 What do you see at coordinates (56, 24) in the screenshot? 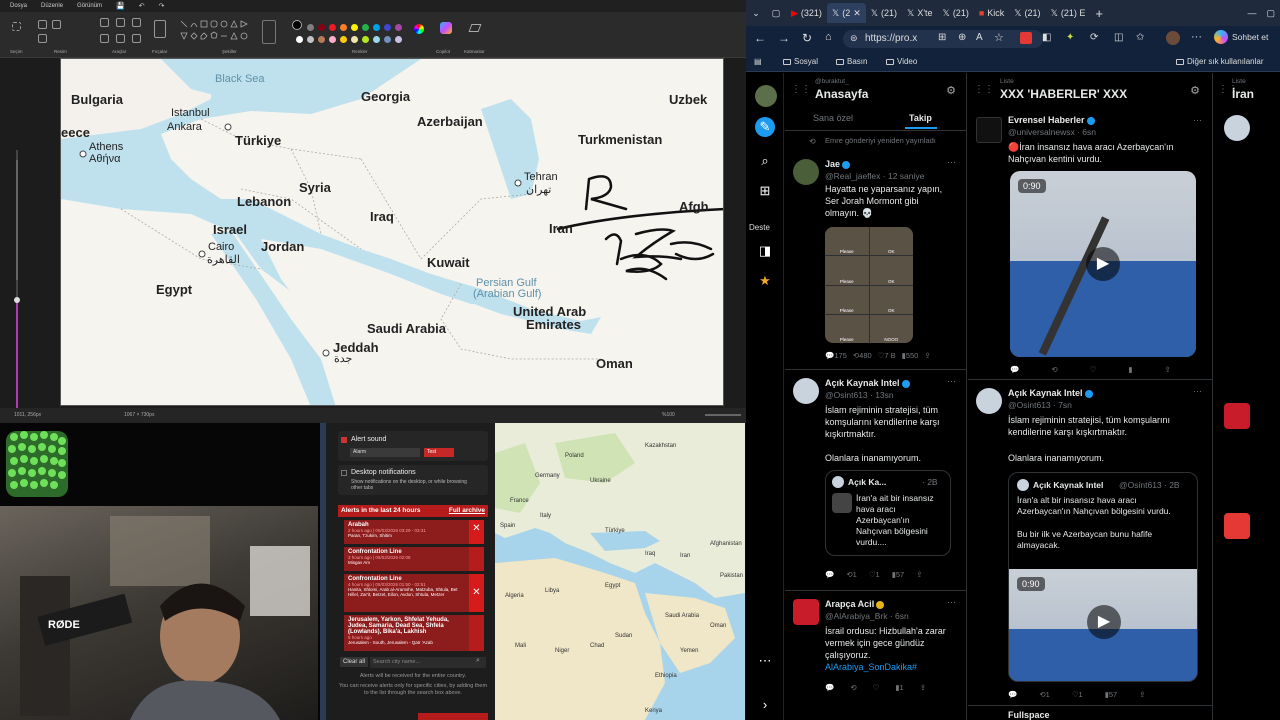
I see `resize-icon` at bounding box center [56, 24].